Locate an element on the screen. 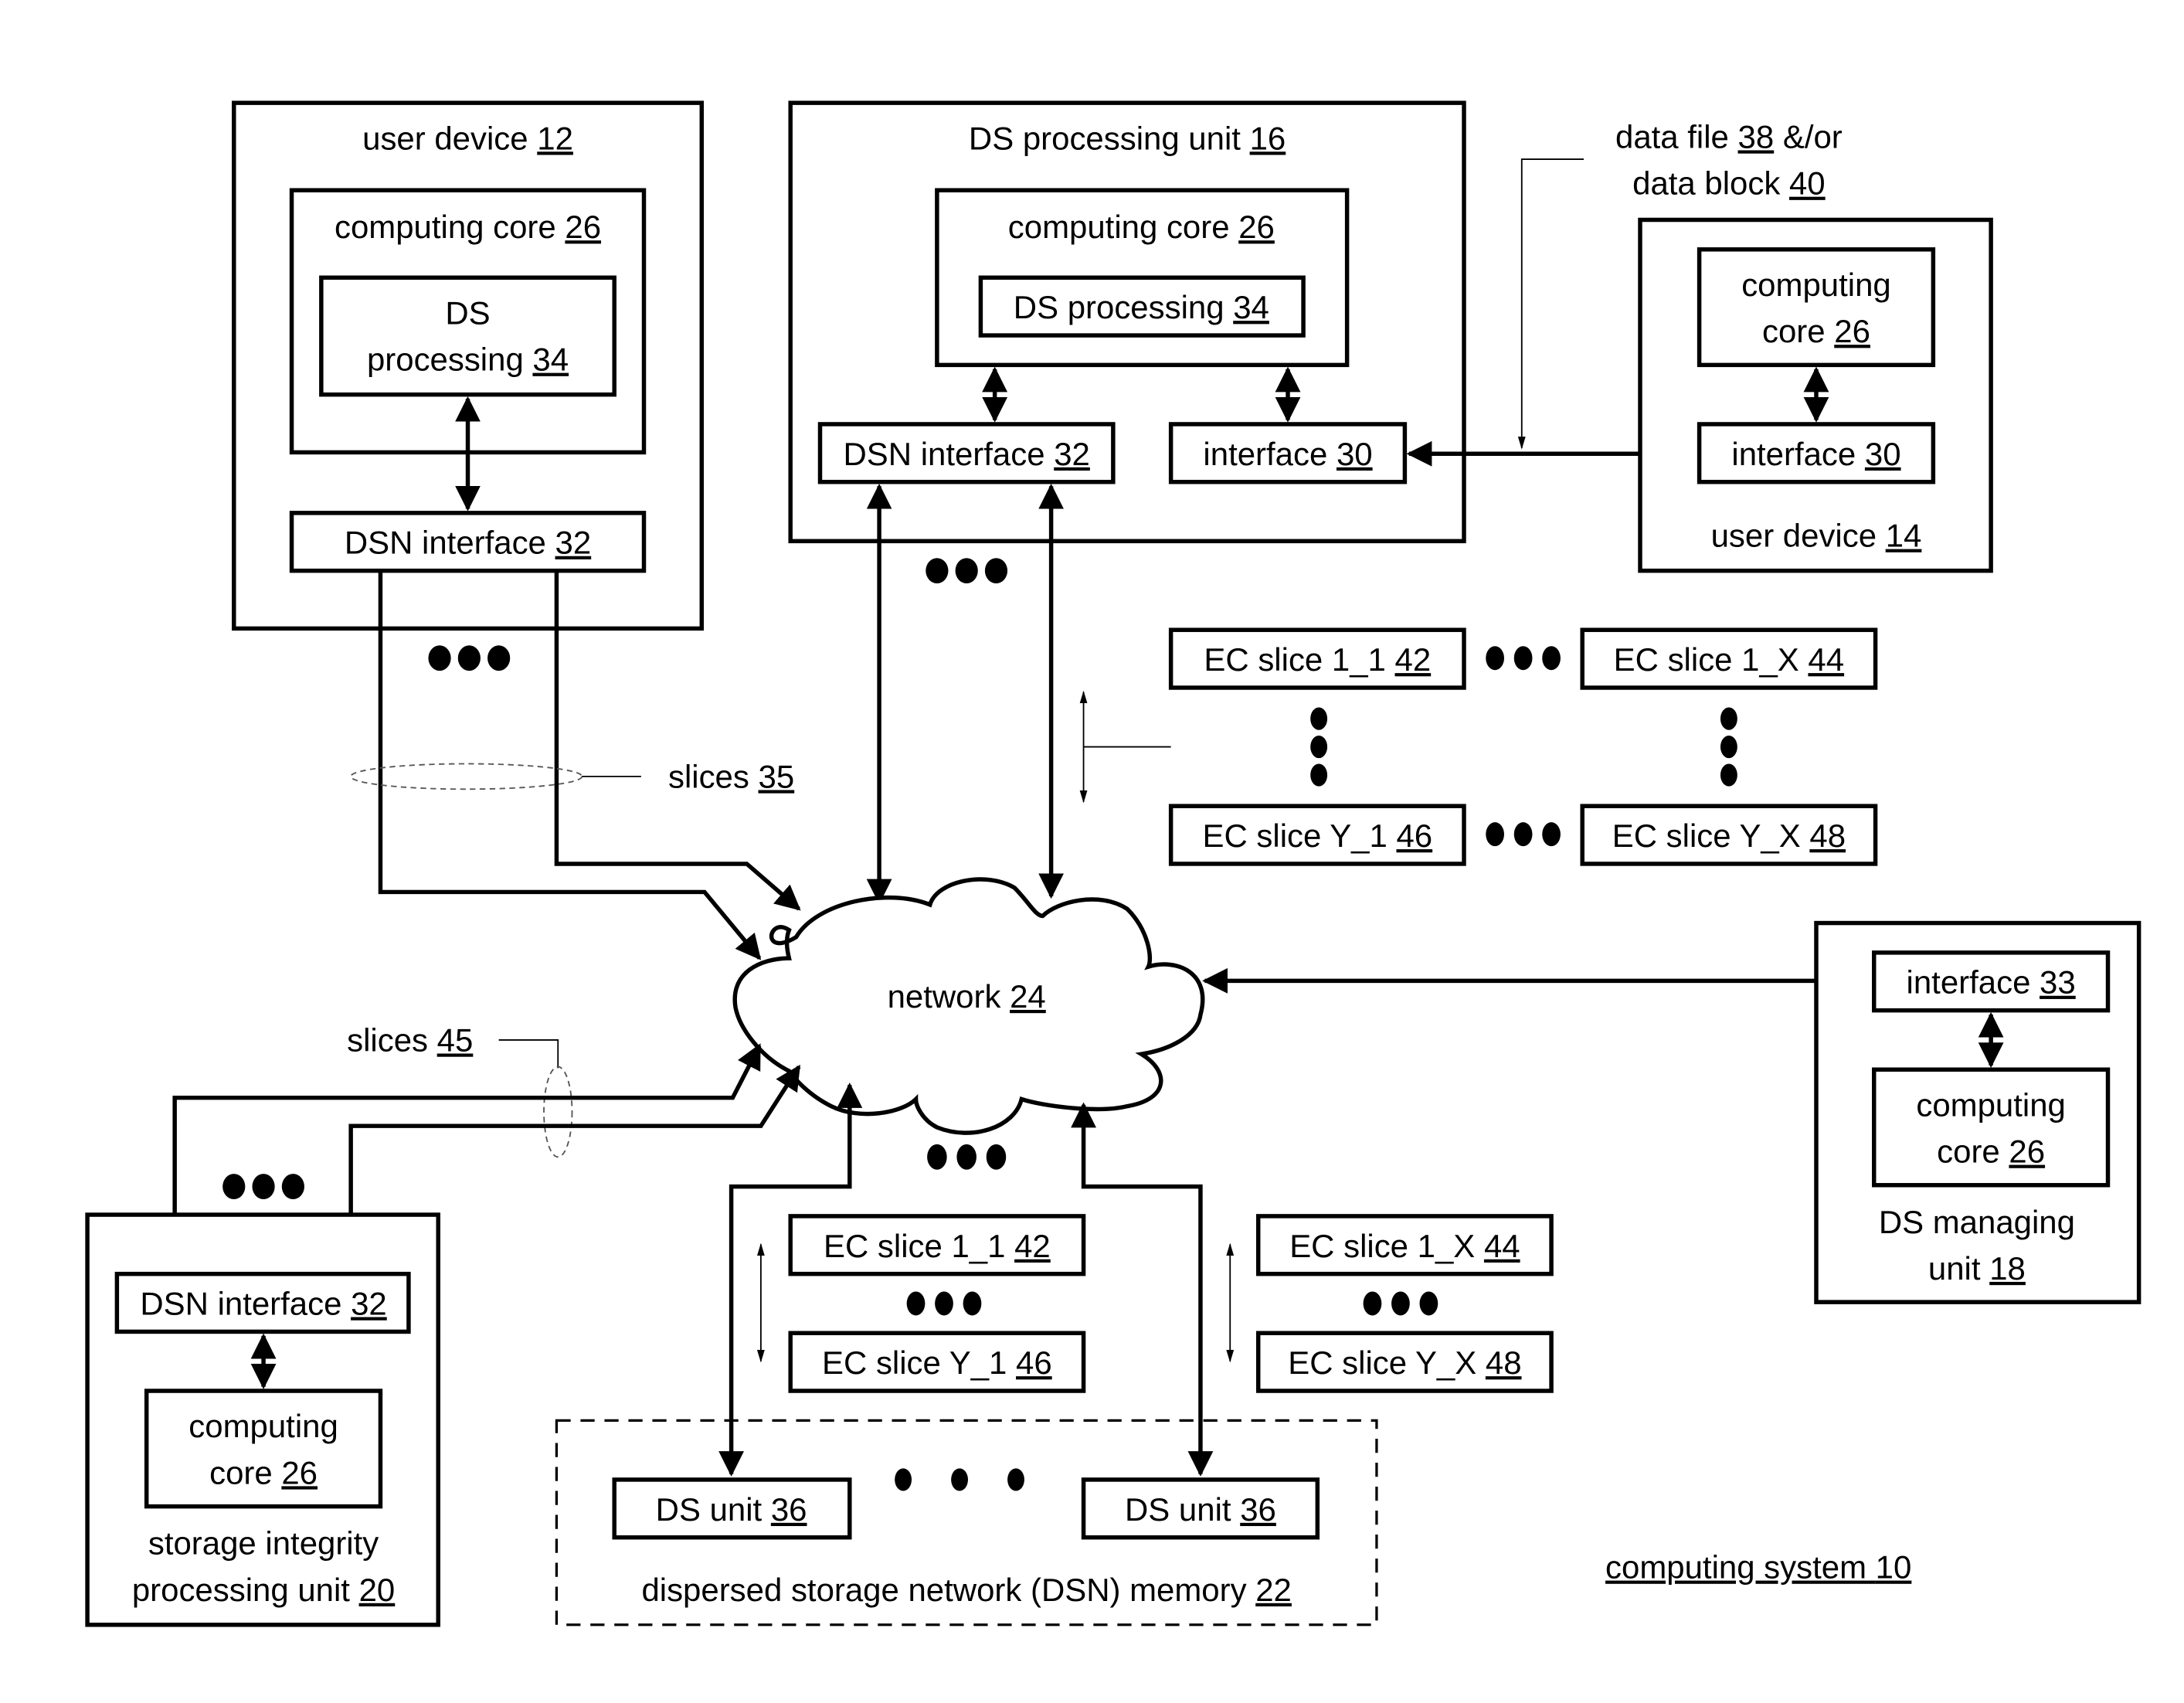 This screenshot has height=1703, width=2184. ds-processing-line2: processing 34 is located at coordinates (468, 360).